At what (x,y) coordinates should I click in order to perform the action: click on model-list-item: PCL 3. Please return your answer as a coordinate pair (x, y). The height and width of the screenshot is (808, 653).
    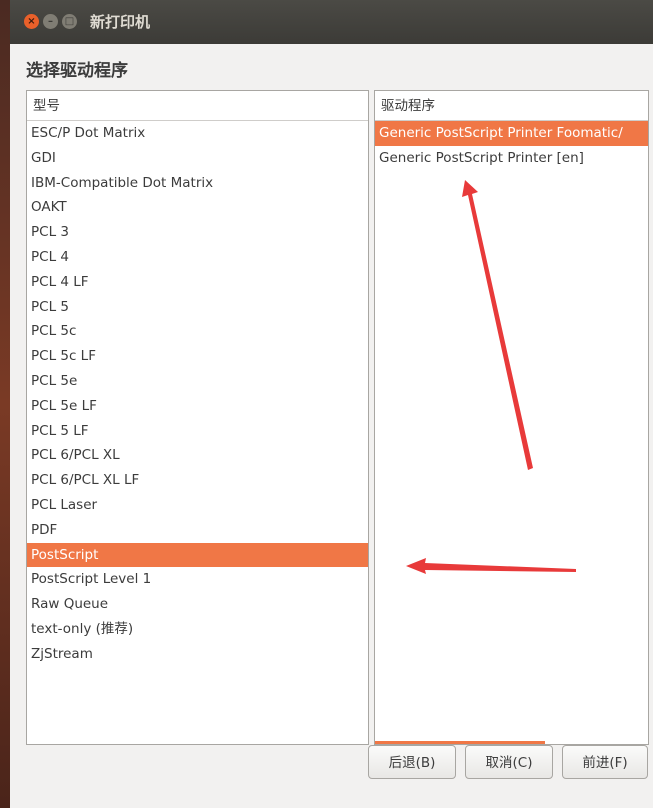
    Looking at the image, I should click on (197, 232).